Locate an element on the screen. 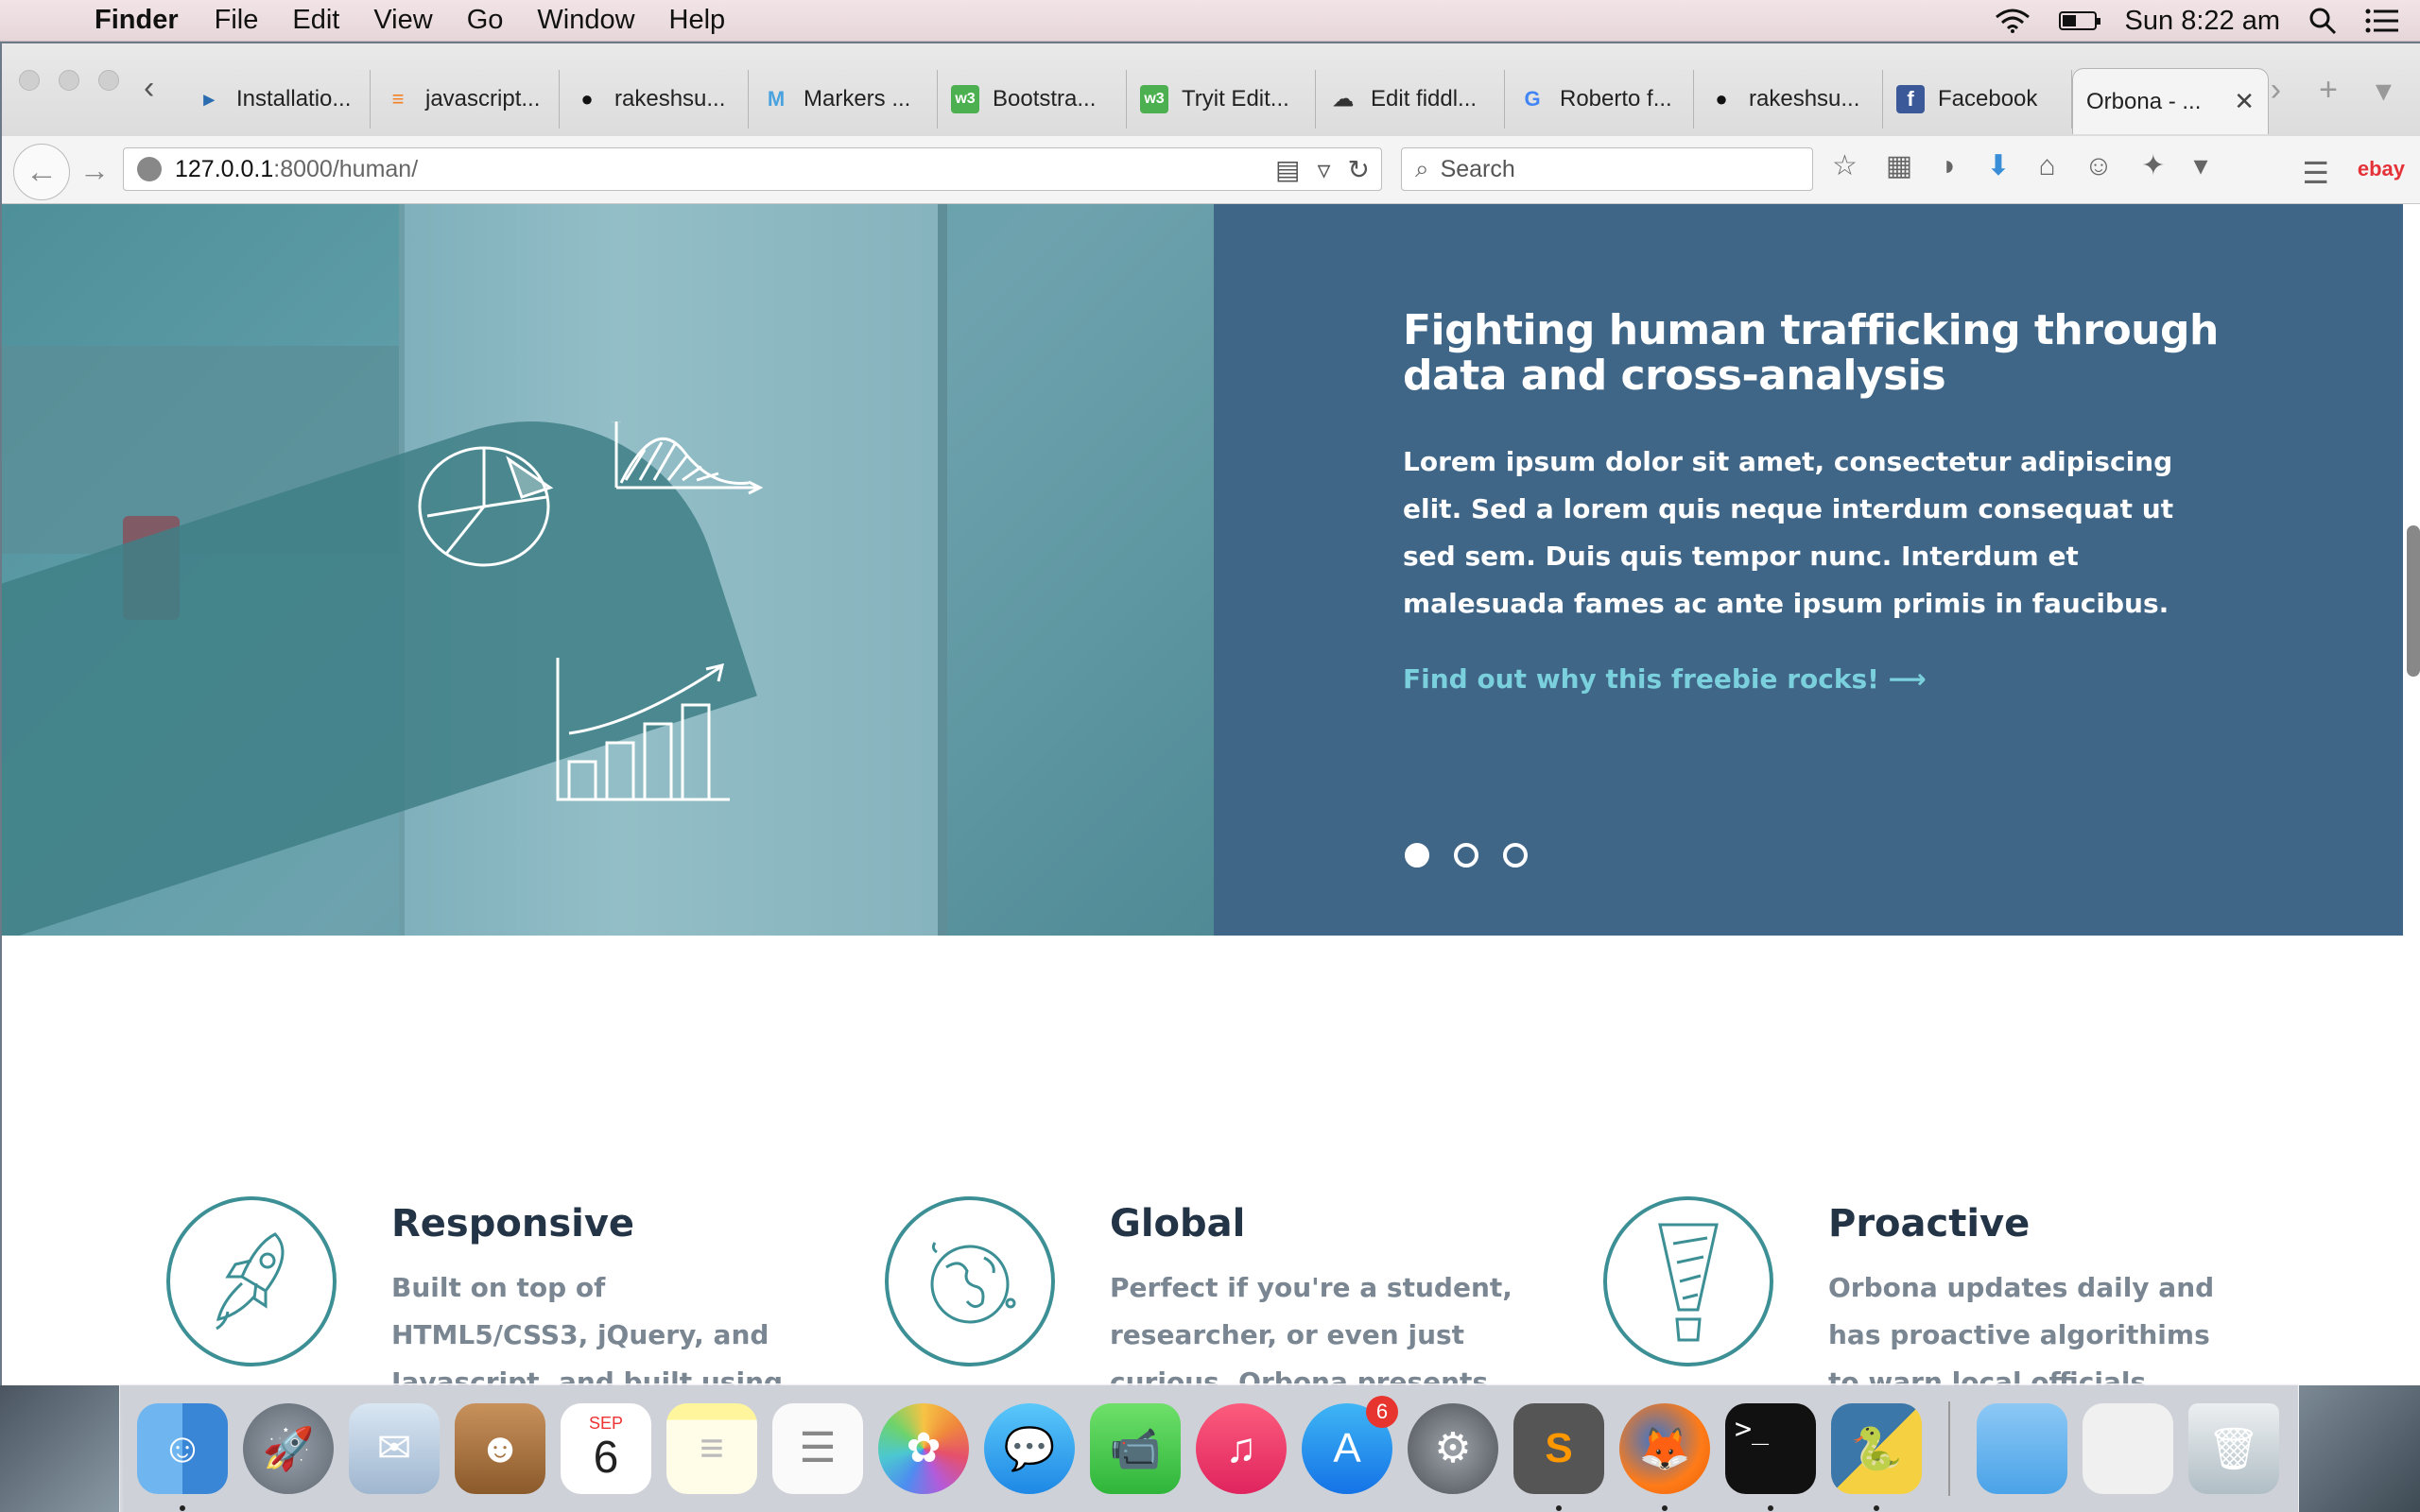  chart-sketch-icon is located at coordinates (591, 611).